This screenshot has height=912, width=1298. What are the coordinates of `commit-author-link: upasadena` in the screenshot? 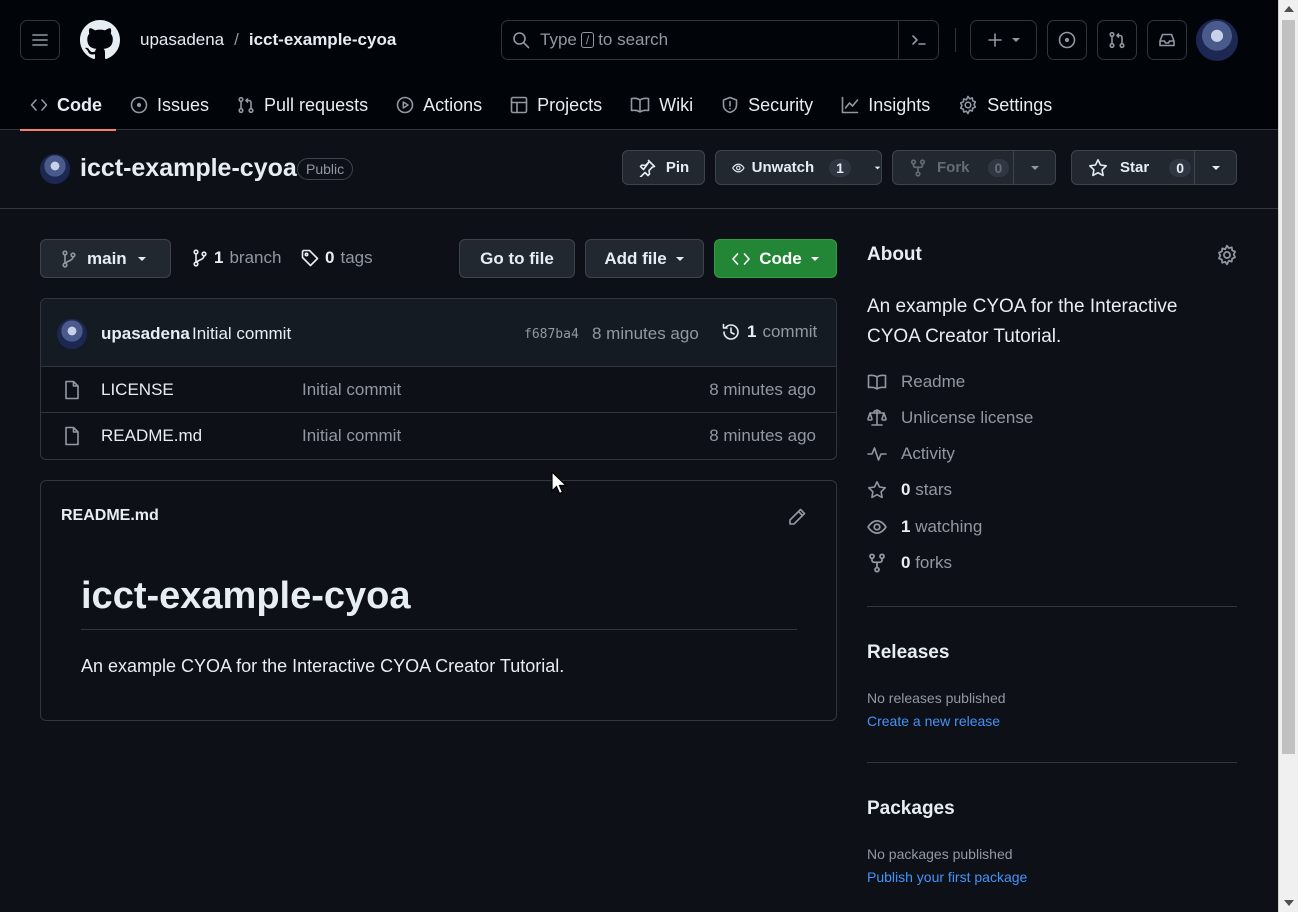 It's located at (145, 334).